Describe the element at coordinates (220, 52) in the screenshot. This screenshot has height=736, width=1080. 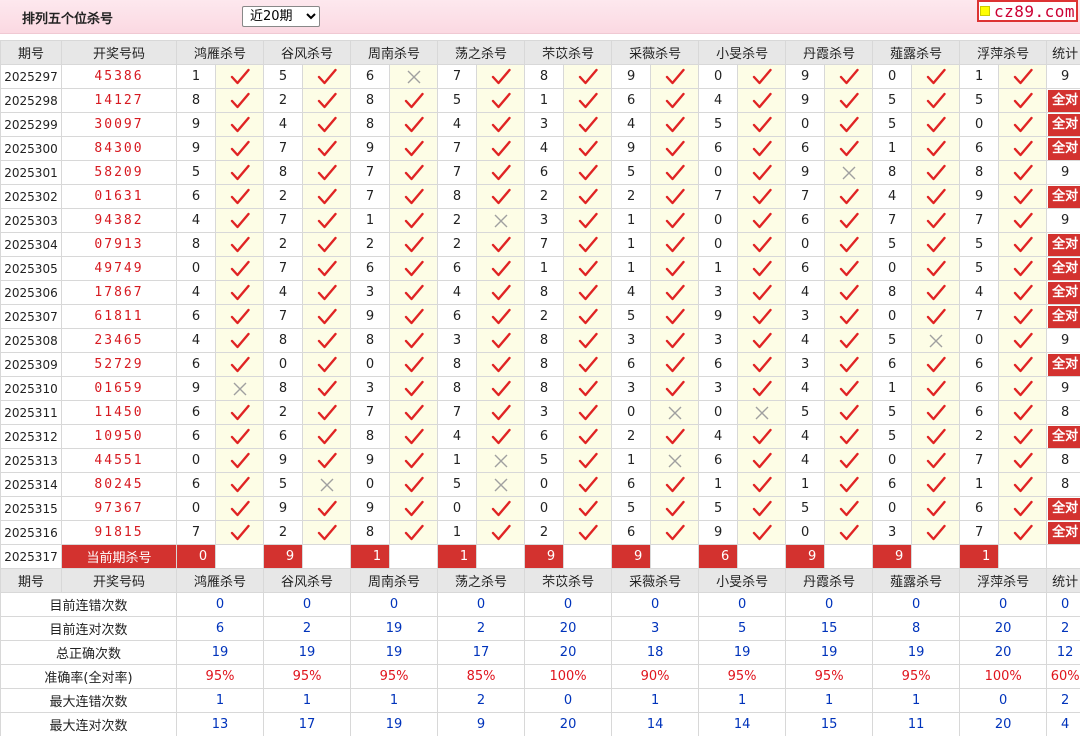
I see `column-header-method: 鸿雁杀号` at that location.